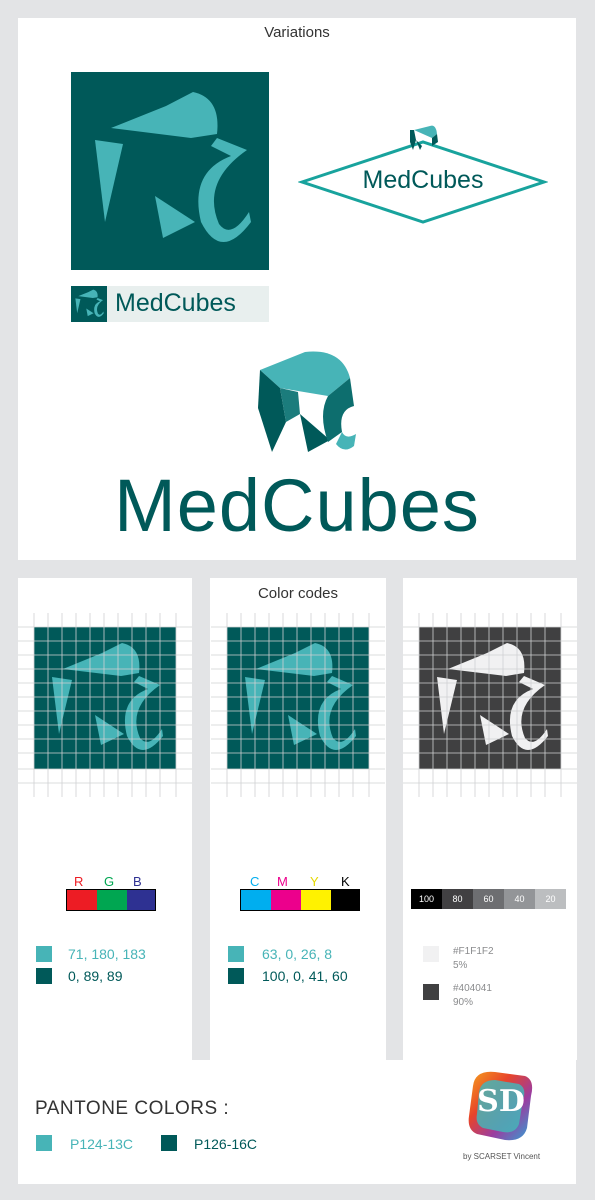 The width and height of the screenshot is (595, 1200). I want to click on rgb-bar-red, so click(82, 900).